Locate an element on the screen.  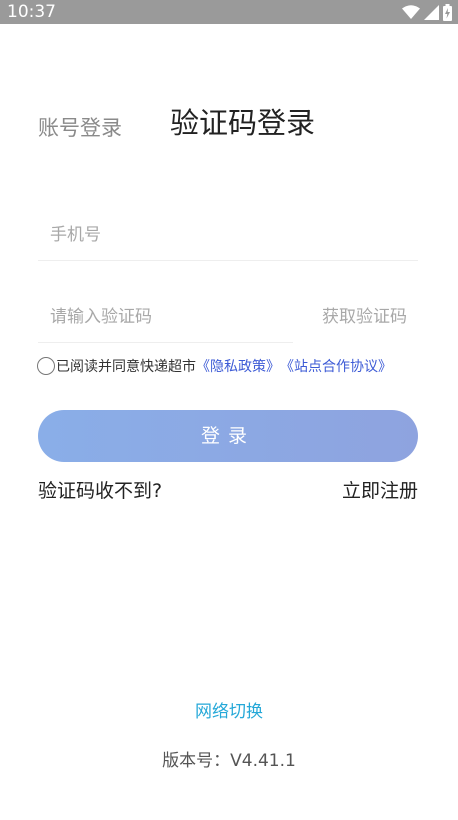
privacy-policy-link: 《隐私政策》 is located at coordinates (238, 366).